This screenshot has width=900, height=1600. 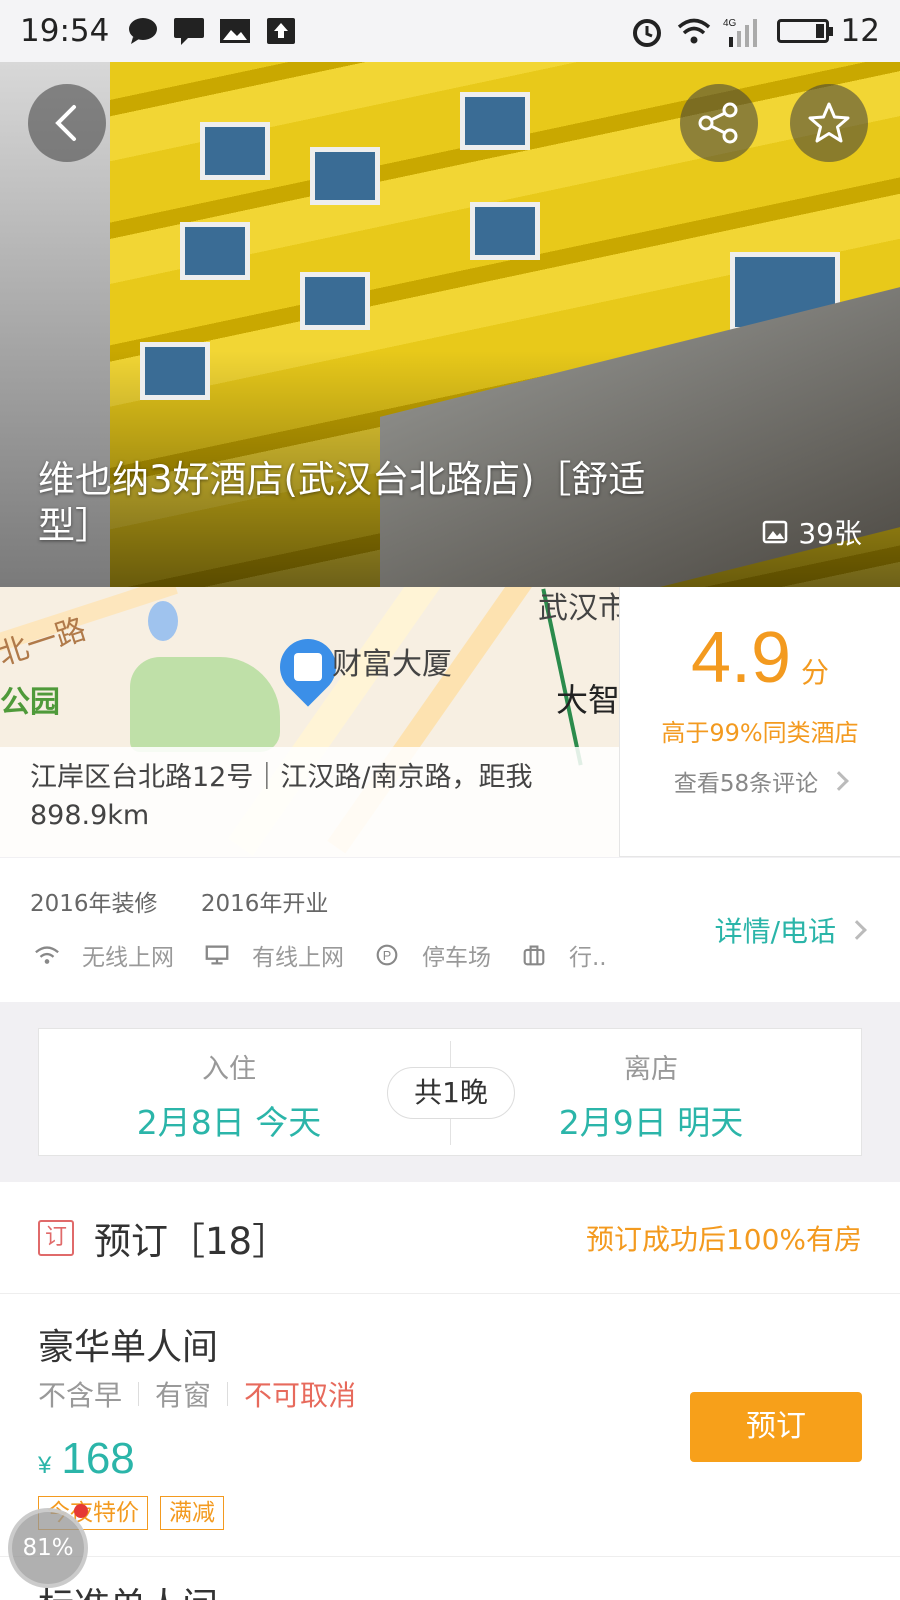 I want to click on room-item: 标准单人间, so click(x=450, y=1578).